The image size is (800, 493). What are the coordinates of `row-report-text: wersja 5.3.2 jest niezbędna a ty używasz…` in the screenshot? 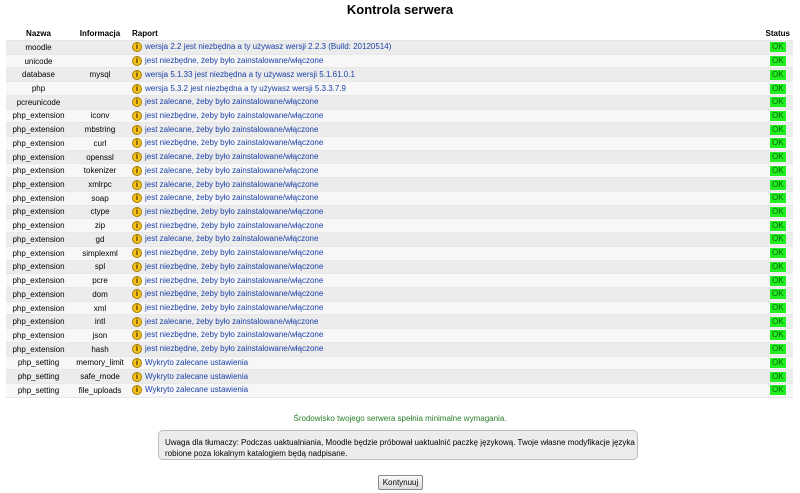 It's located at (245, 88).